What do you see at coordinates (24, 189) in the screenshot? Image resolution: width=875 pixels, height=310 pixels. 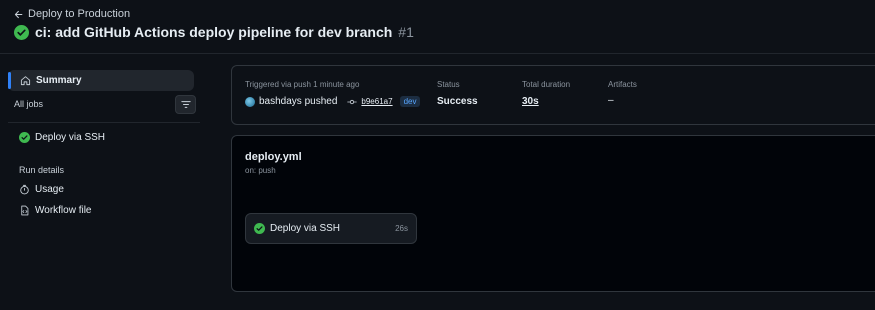 I see `stopwatch-icon` at bounding box center [24, 189].